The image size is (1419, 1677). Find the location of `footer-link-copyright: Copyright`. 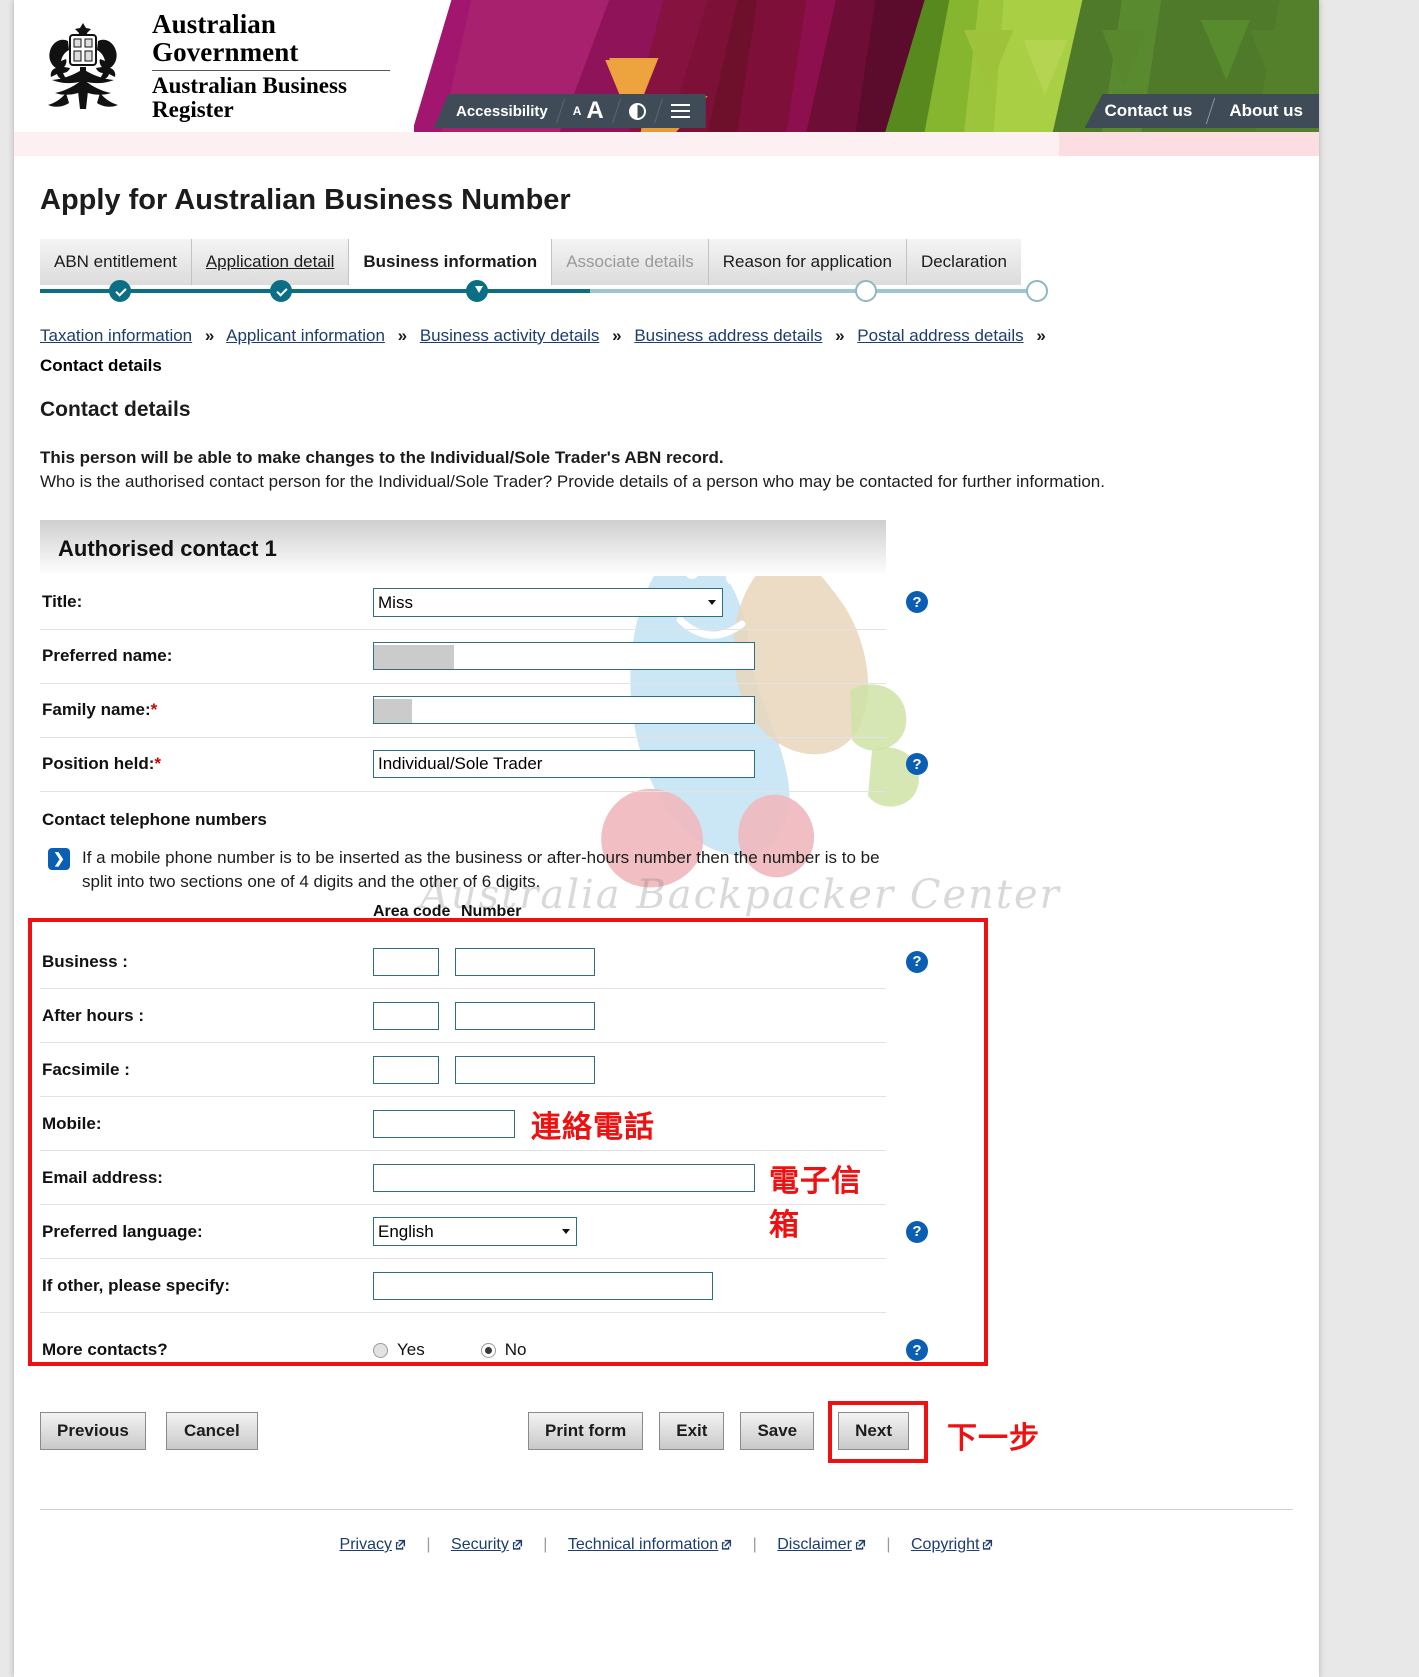

footer-link-copyright: Copyright is located at coordinates (952, 1544).